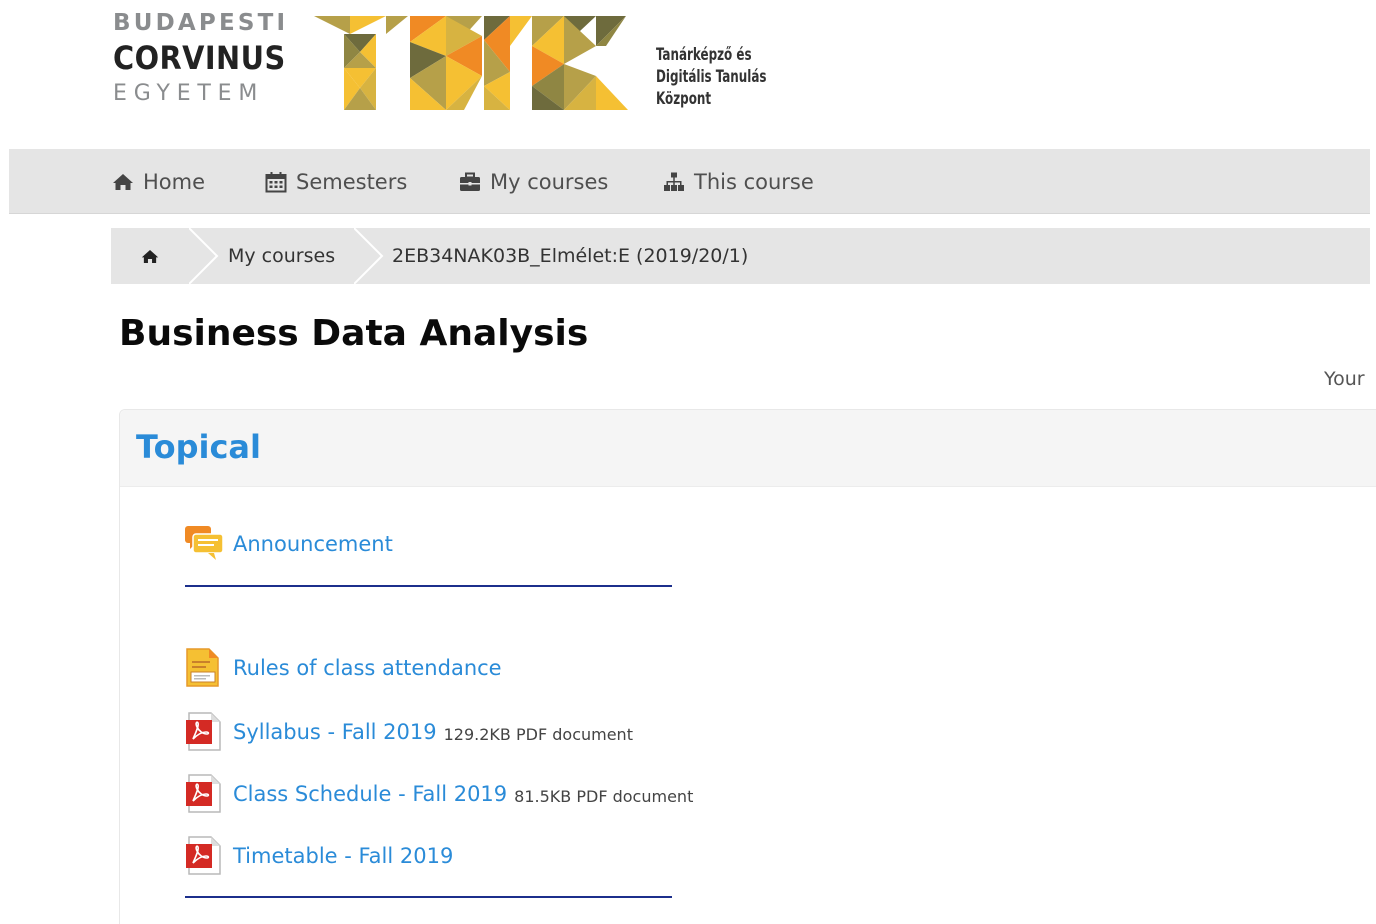 The width and height of the screenshot is (1376, 924). Describe the element at coordinates (276, 181) in the screenshot. I see `calendar-icon` at that location.